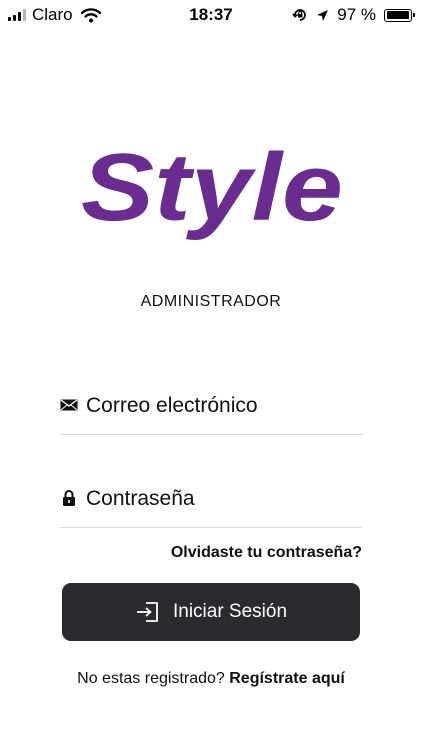 The width and height of the screenshot is (422, 750). I want to click on battery-percentage: 97 %, so click(356, 14).